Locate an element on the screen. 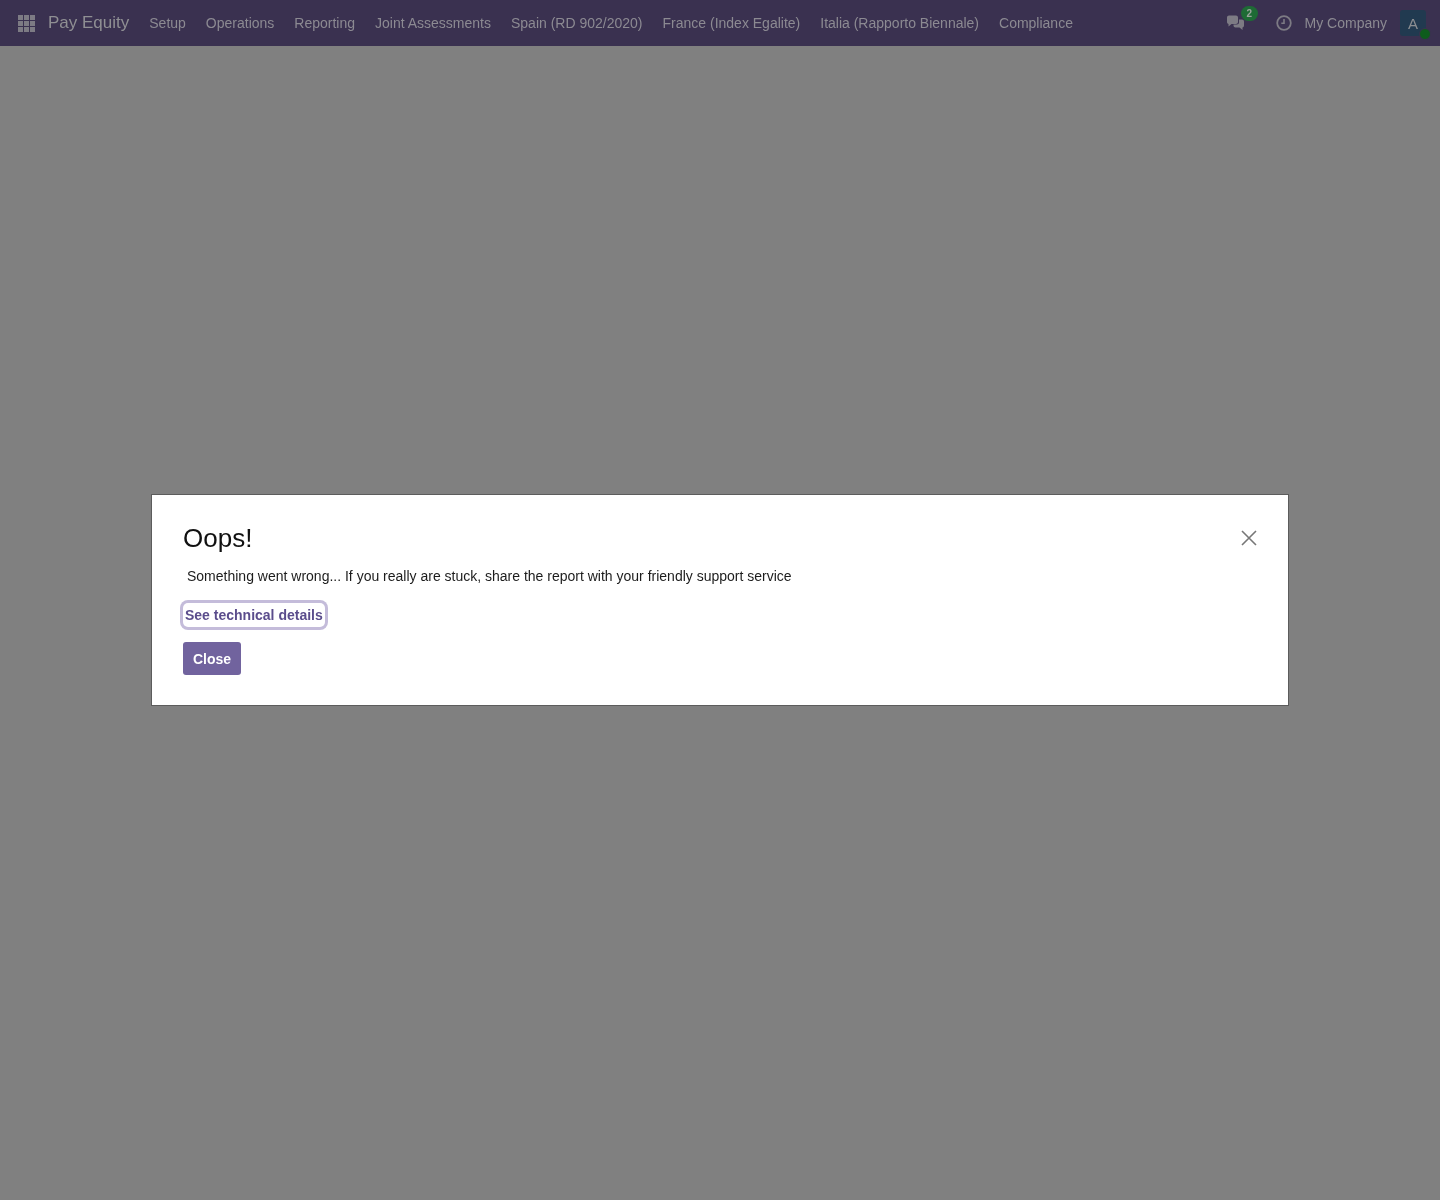  close-button: Close is located at coordinates (212, 658).